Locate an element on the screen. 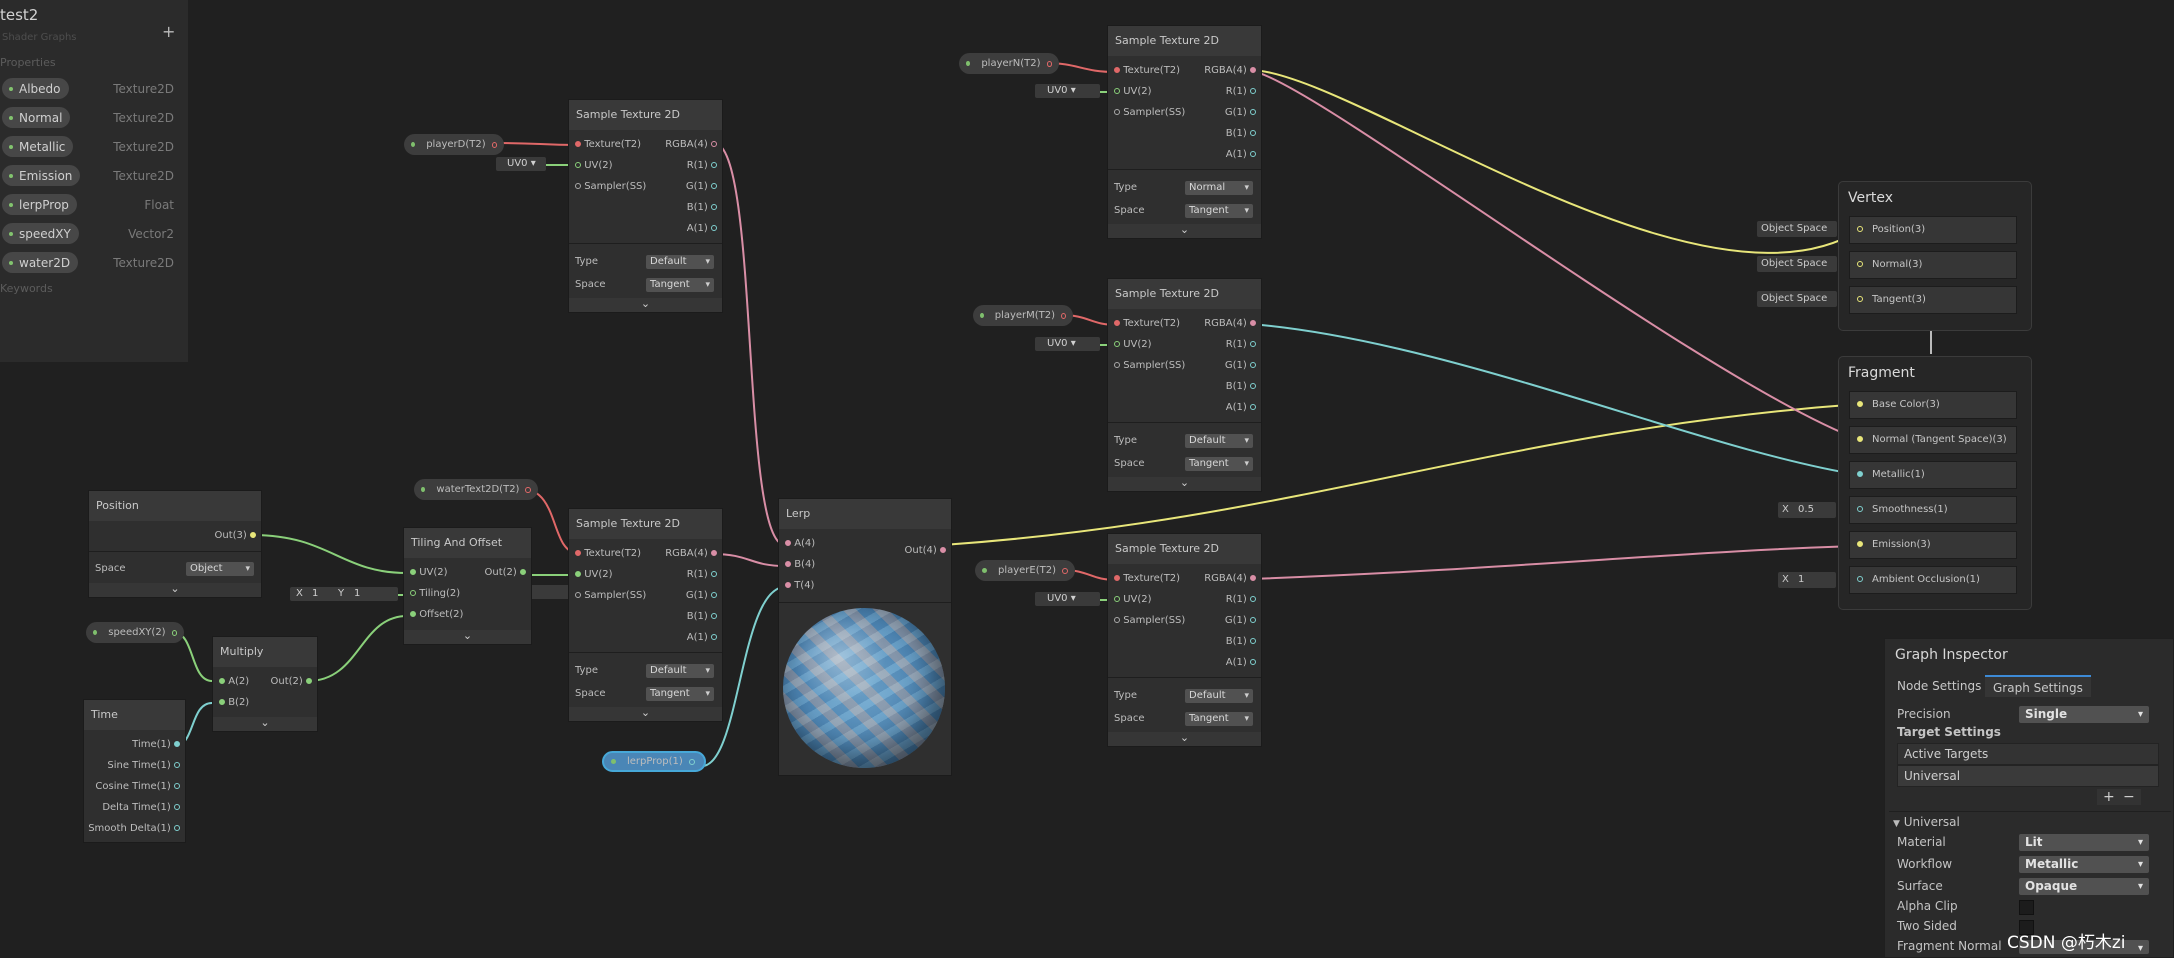 The width and height of the screenshot is (2174, 958). property-normal: Normal is located at coordinates (36, 117).